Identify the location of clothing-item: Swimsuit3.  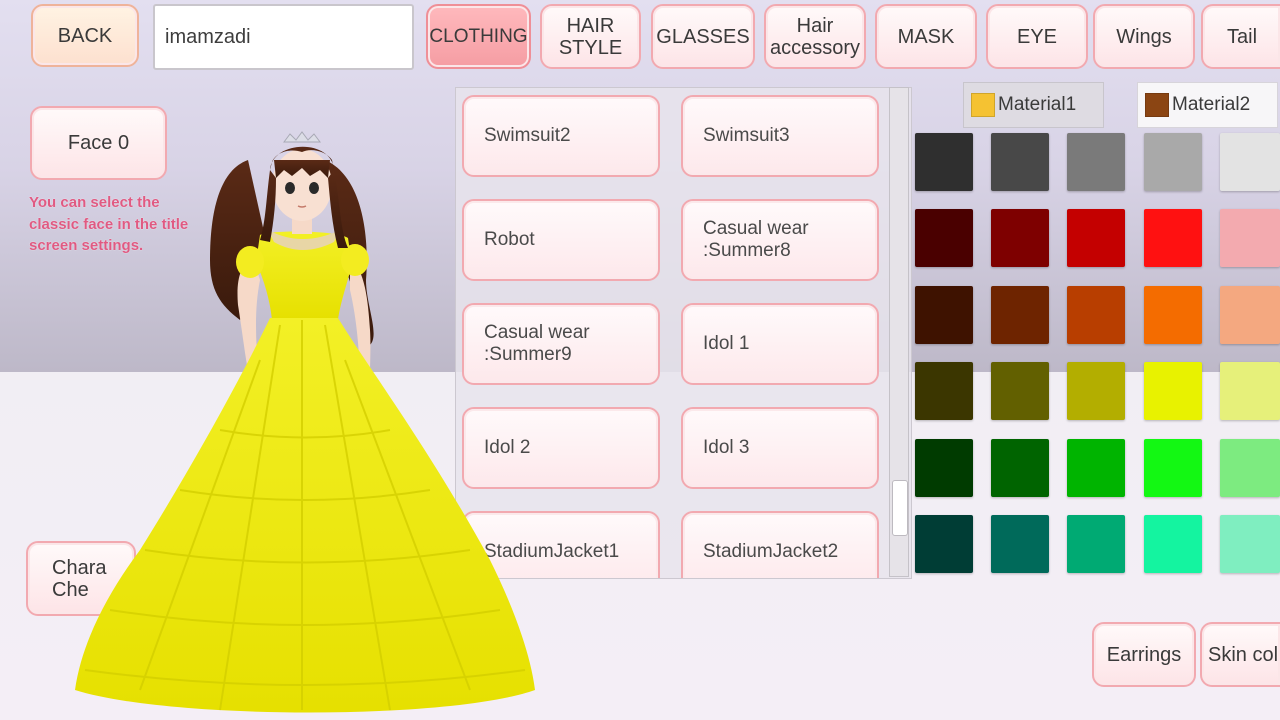
(780, 136).